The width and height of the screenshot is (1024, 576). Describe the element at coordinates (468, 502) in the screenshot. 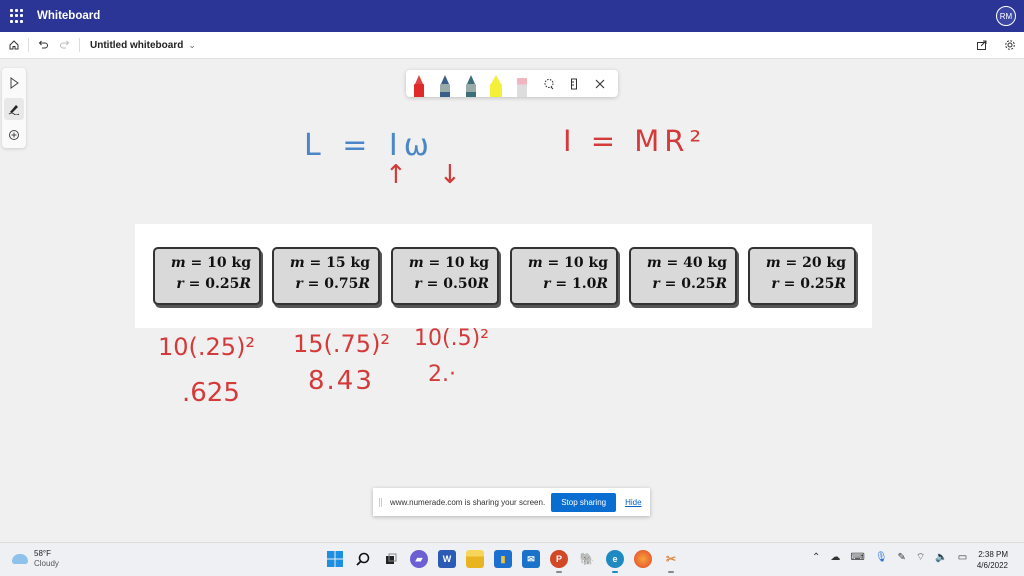

I see `share-message: www.numerade.com is sharing your screen.` at that location.